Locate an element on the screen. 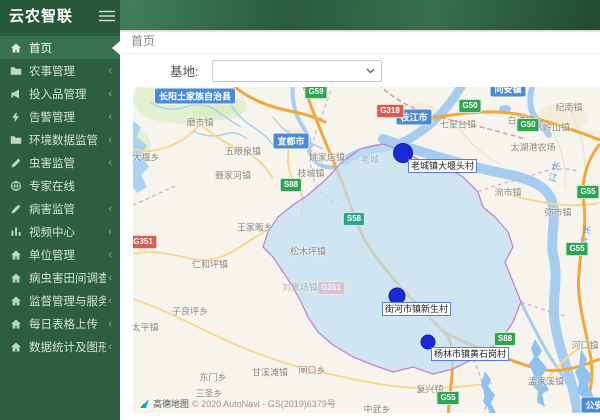  sidebar-item-10: 病虫害田间调查数据‹ is located at coordinates (60, 277).